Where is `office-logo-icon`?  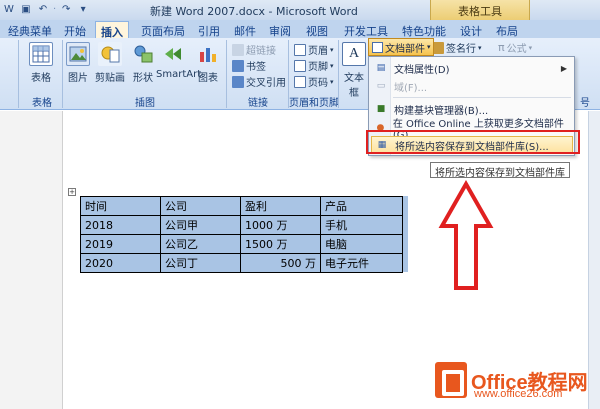 office-logo-icon is located at coordinates (451, 380).